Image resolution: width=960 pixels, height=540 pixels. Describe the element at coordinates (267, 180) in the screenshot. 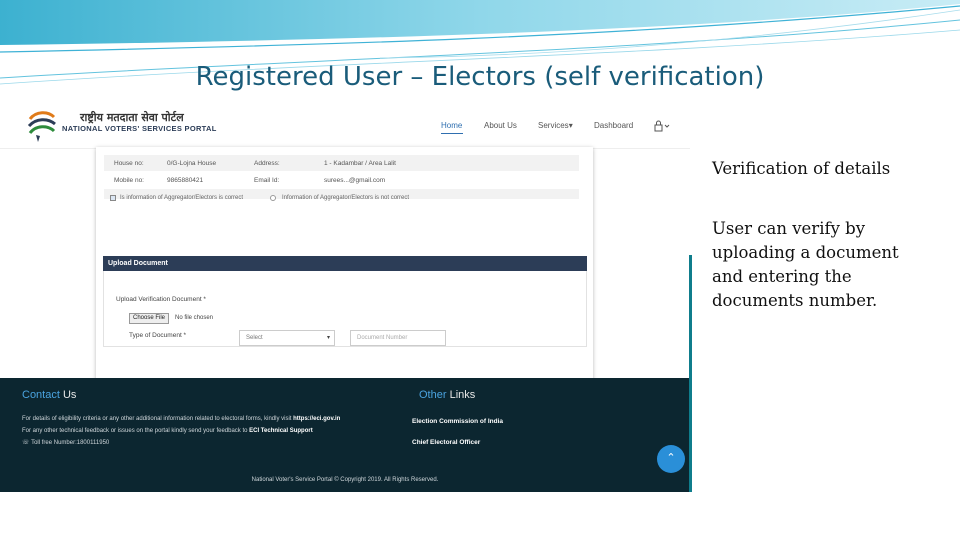

I see `info-label: Email Id:` at that location.